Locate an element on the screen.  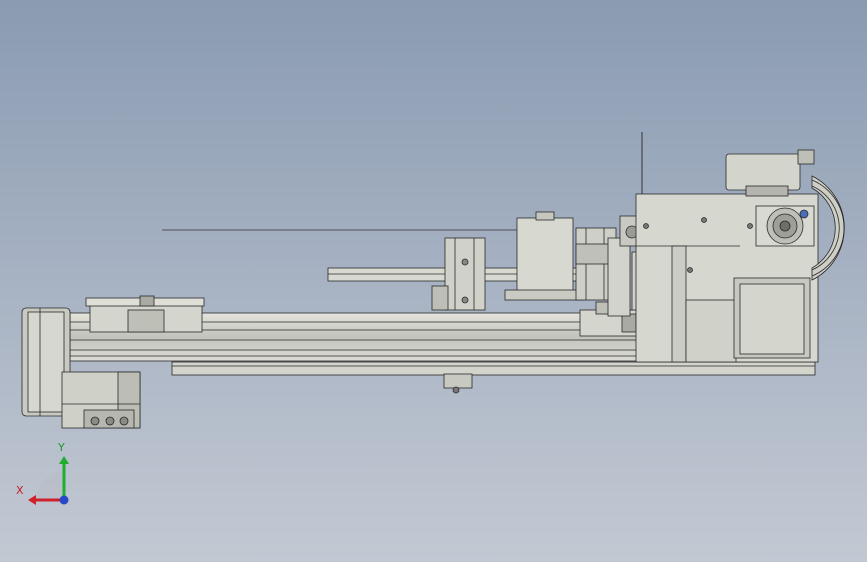
base-plate is located at coordinates (493, 368).